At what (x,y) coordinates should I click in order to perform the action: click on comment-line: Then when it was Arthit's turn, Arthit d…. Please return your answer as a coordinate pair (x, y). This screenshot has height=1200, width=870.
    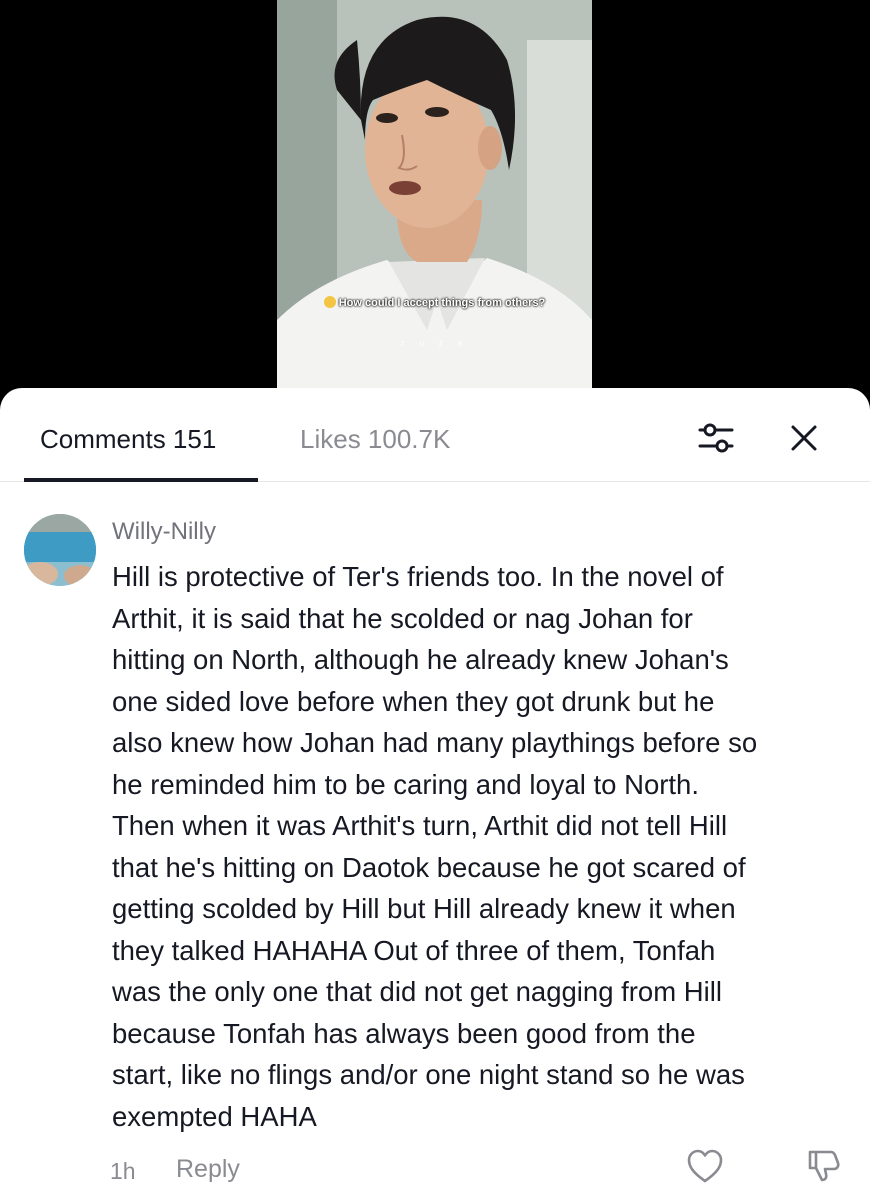
    Looking at the image, I should click on (420, 825).